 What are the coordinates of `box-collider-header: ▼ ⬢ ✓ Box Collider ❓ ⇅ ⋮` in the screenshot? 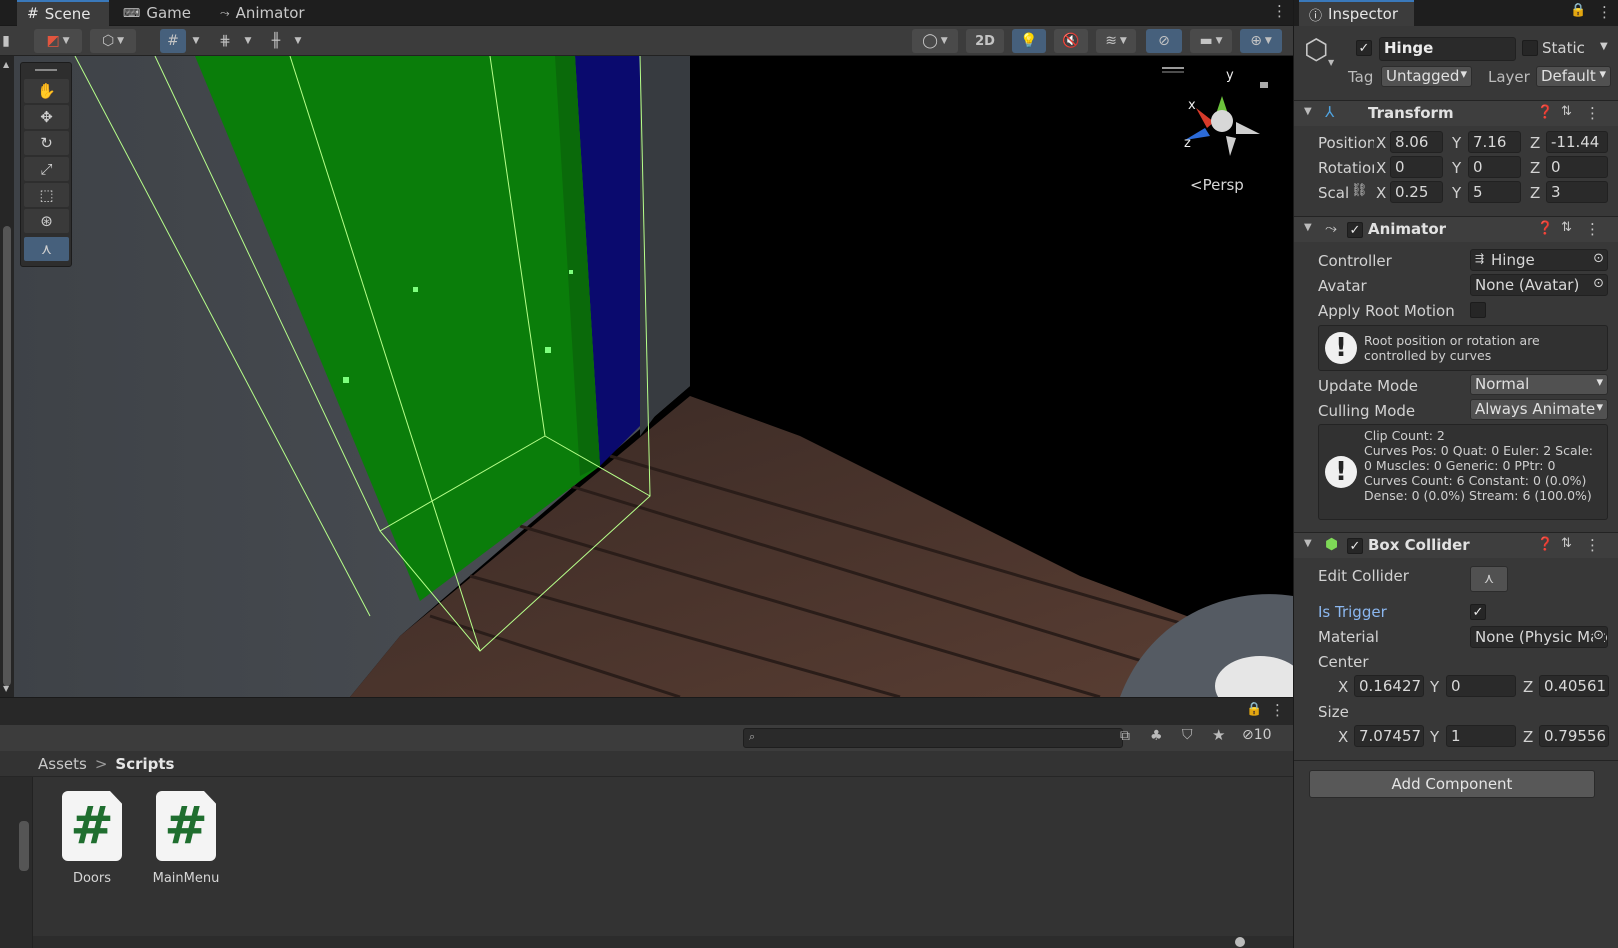 It's located at (1456, 545).